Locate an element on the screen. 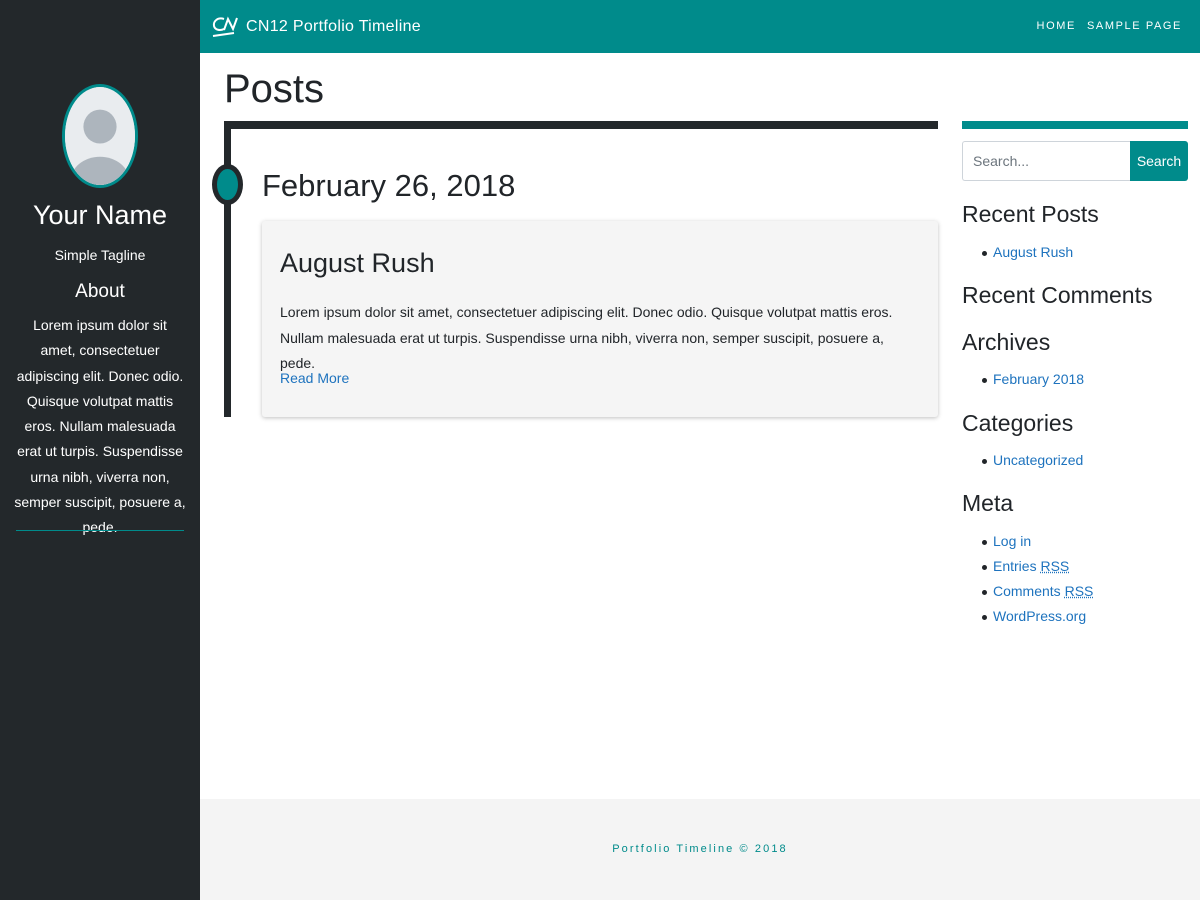 Image resolution: width=1200 pixels, height=900 pixels. timeline-date: February 26, 2018 is located at coordinates (389, 185).